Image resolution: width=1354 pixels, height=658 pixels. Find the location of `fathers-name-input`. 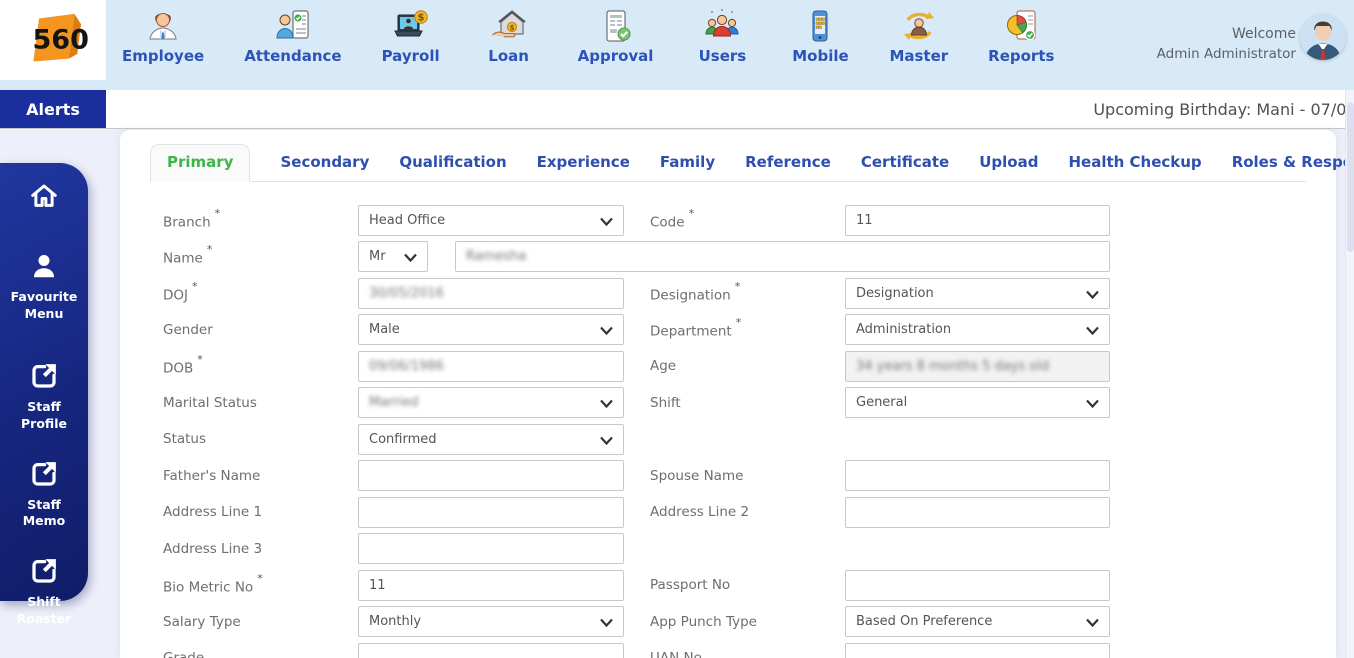

fathers-name-input is located at coordinates (491, 476).